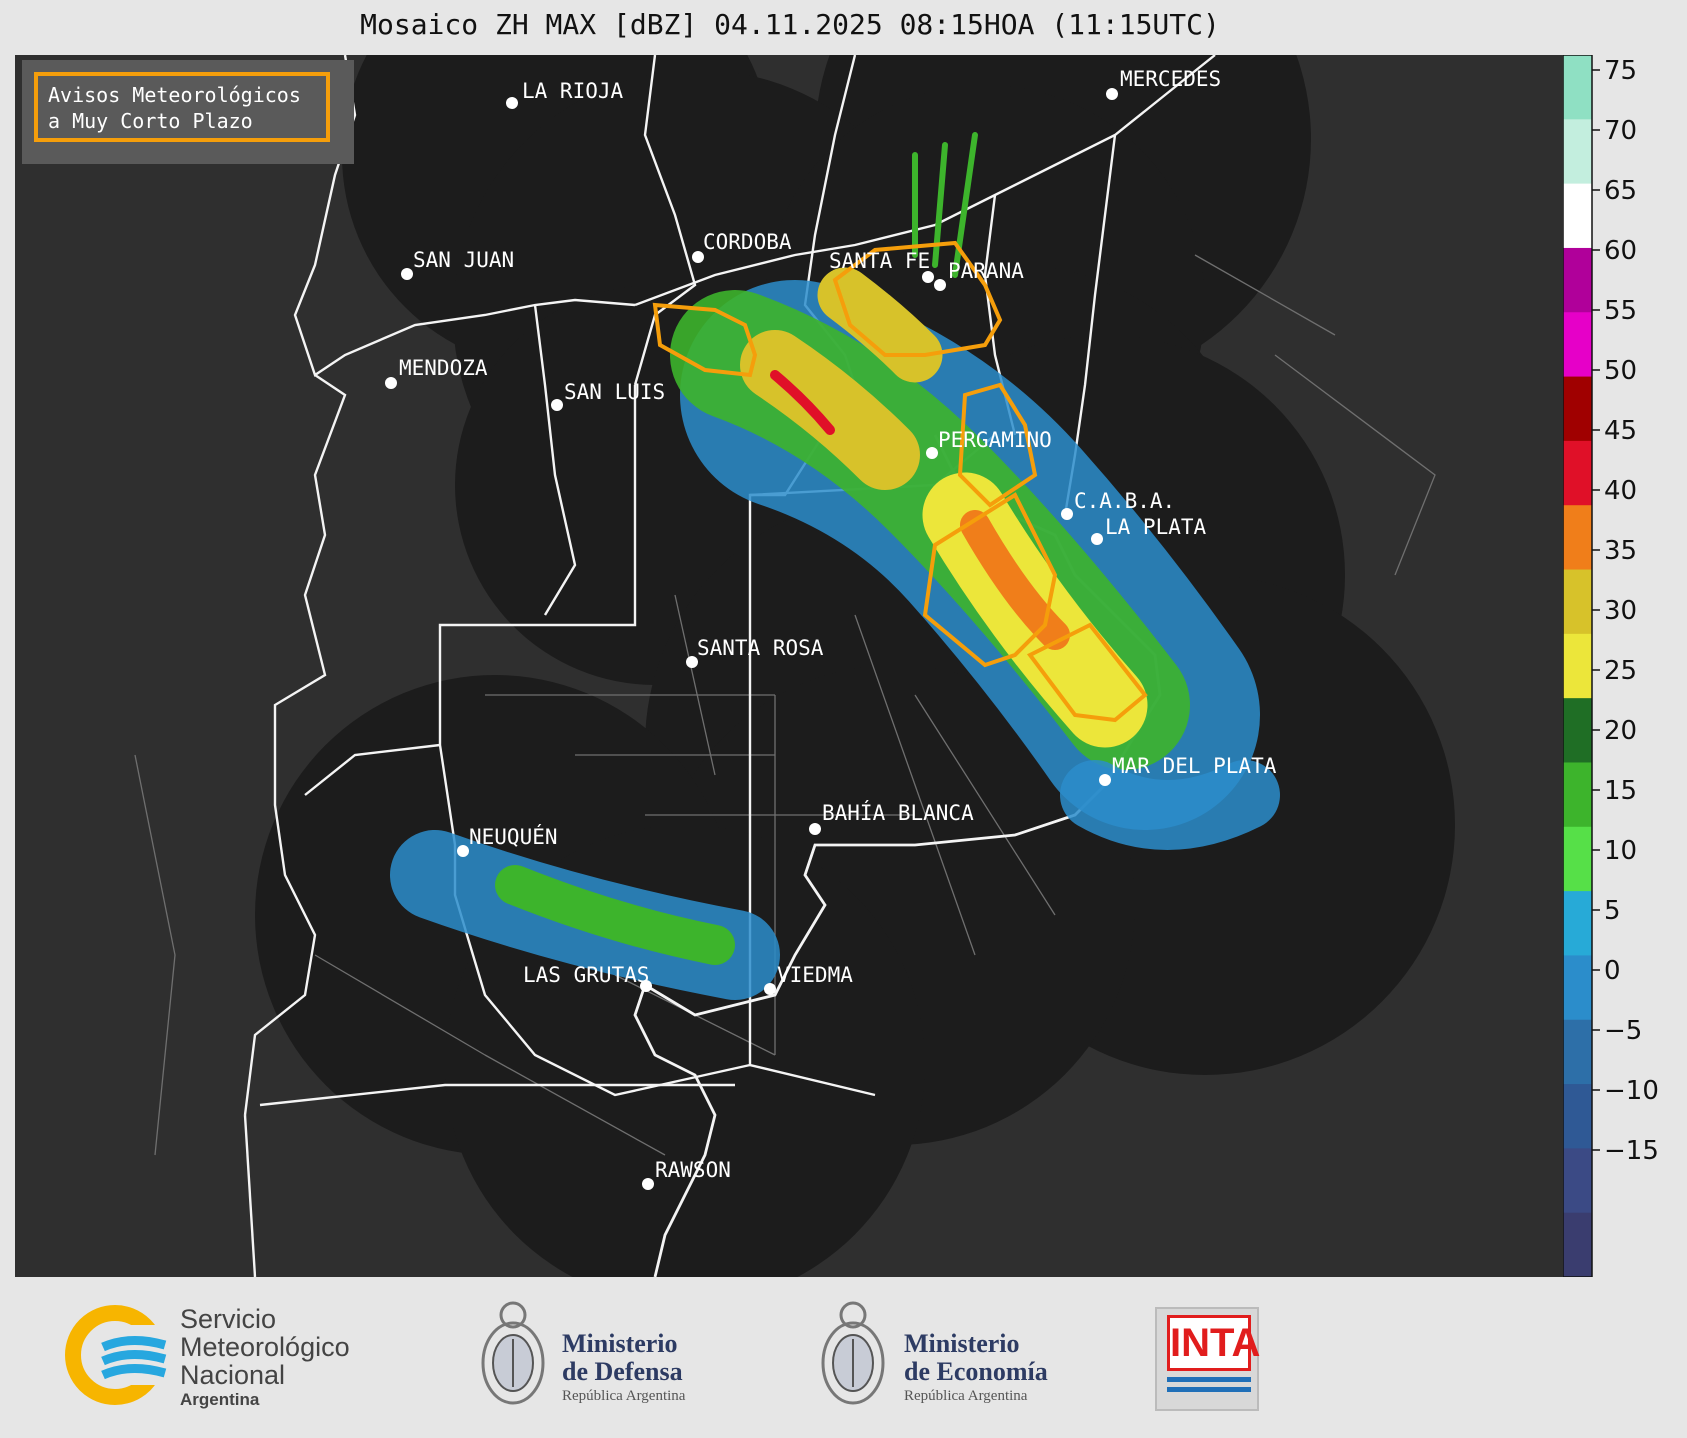 This screenshot has height=1438, width=1687. Describe the element at coordinates (150, 121) in the screenshot. I see `warning-legend-line2: a Muy Corto Plazo` at that location.